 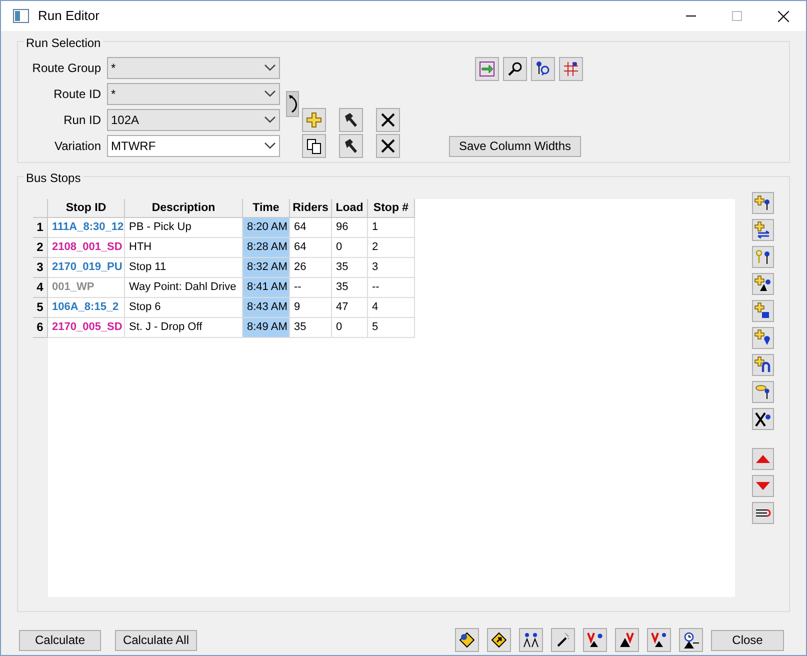 I want to click on column-header: Stop #, so click(x=391, y=208).